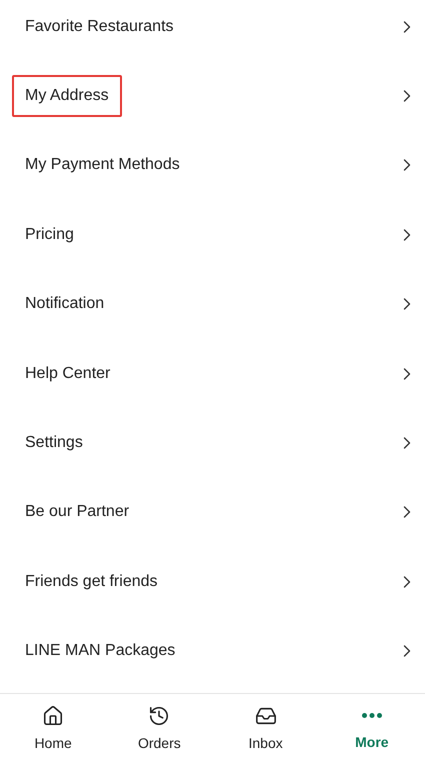 Image resolution: width=425 pixels, height=764 pixels. What do you see at coordinates (102, 165) in the screenshot?
I see `menu-label: My Payment Methods` at bounding box center [102, 165].